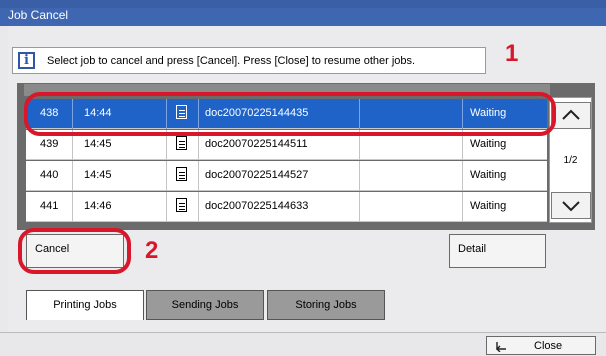  I want to click on close-button: Close, so click(541, 345).